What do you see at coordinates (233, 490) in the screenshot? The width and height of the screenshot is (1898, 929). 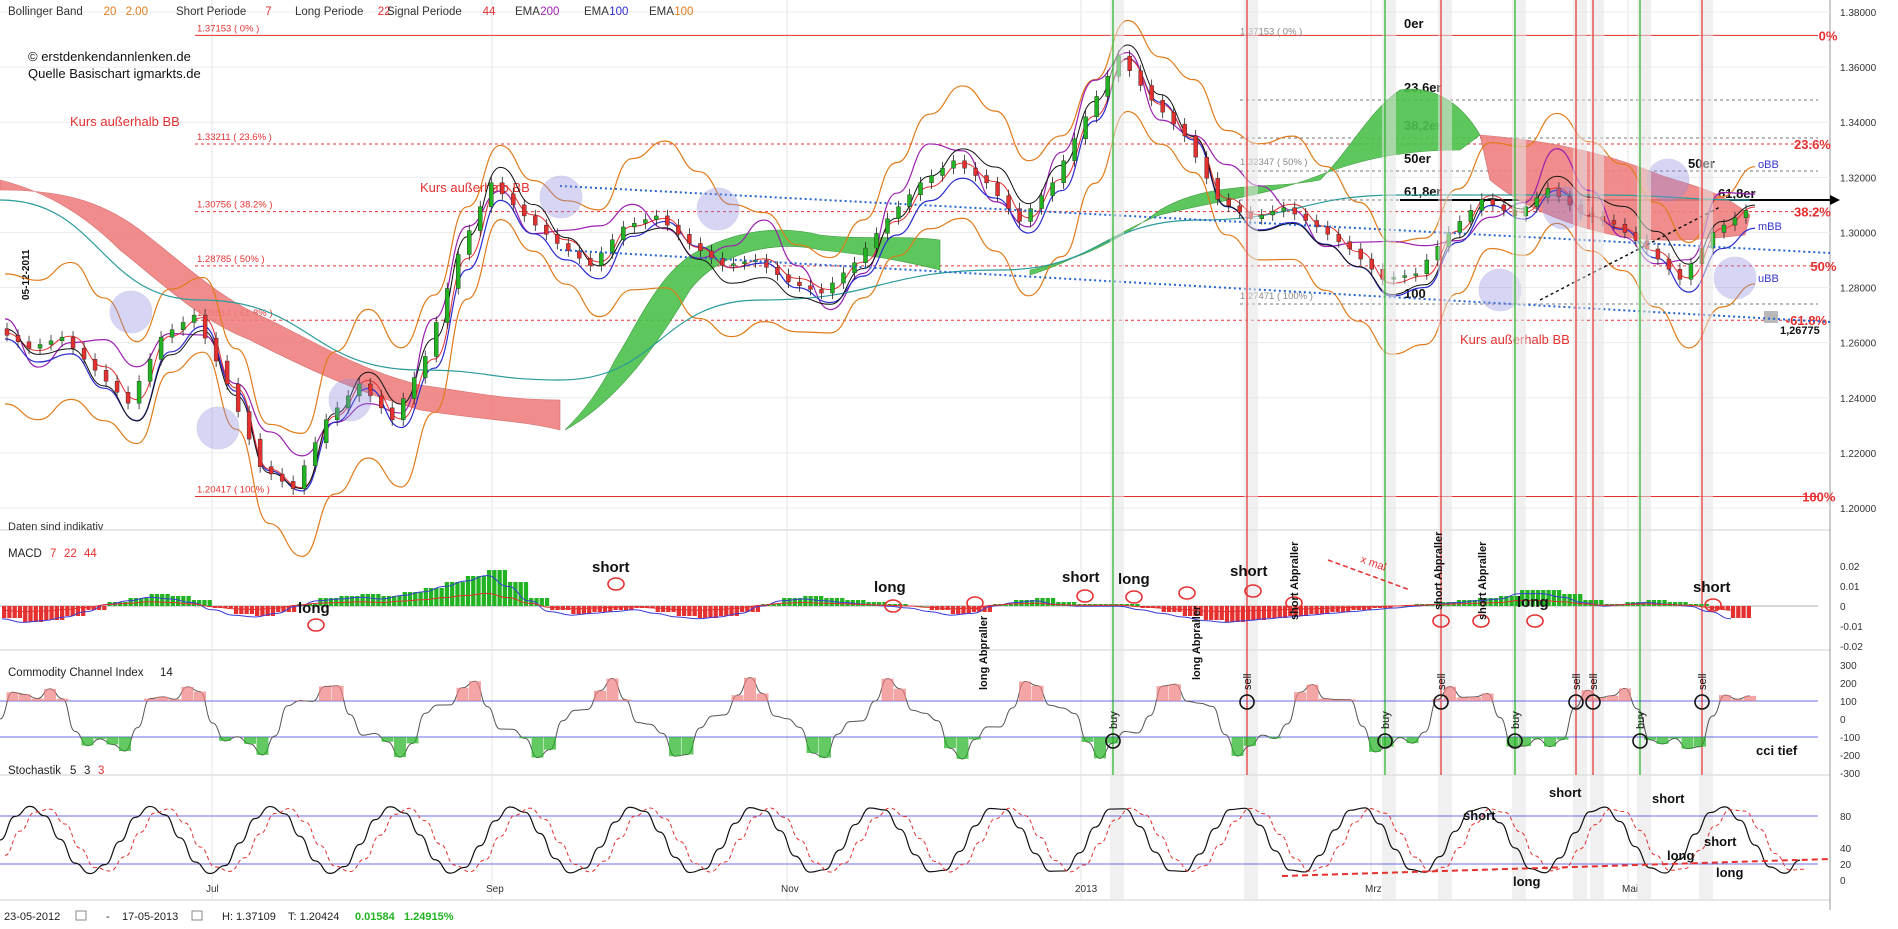 I see `fib-level-label: 1.20417 ( 100% )` at bounding box center [233, 490].